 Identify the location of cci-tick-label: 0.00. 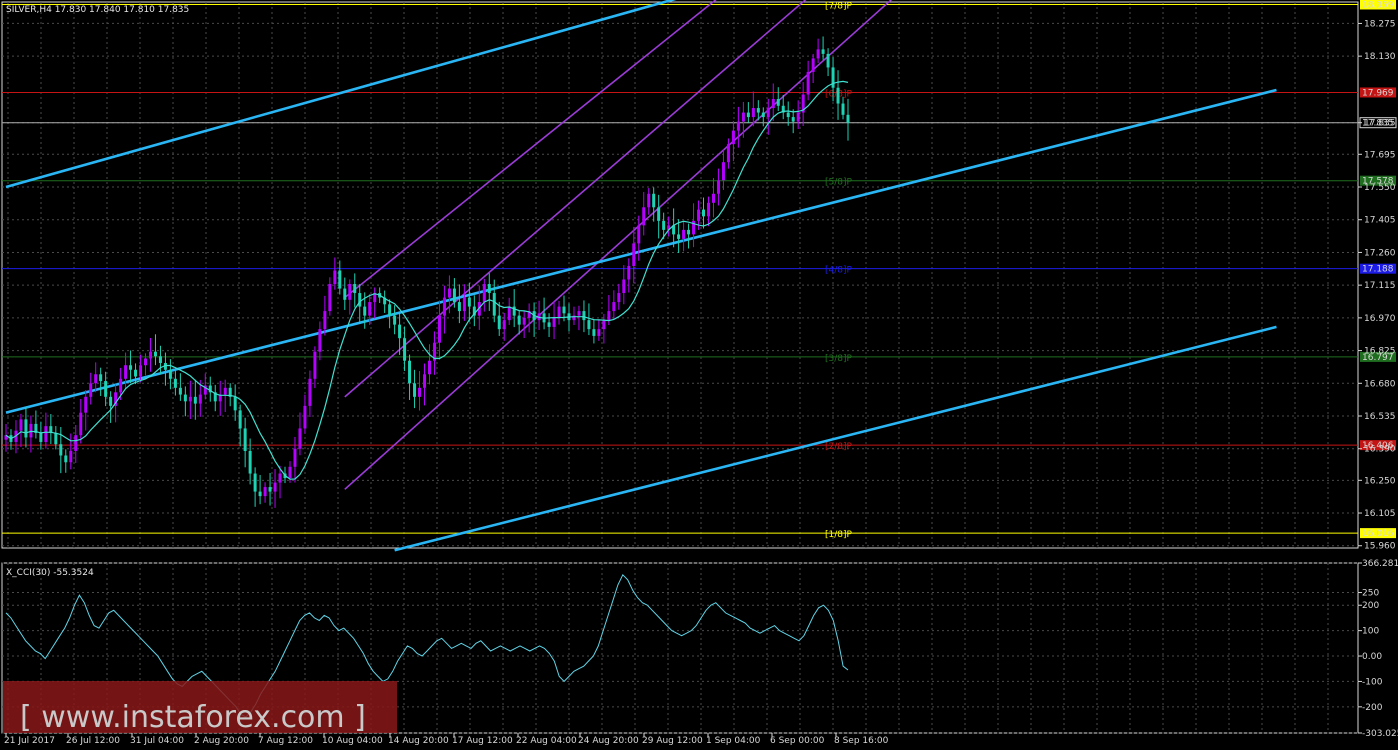
(1372, 657).